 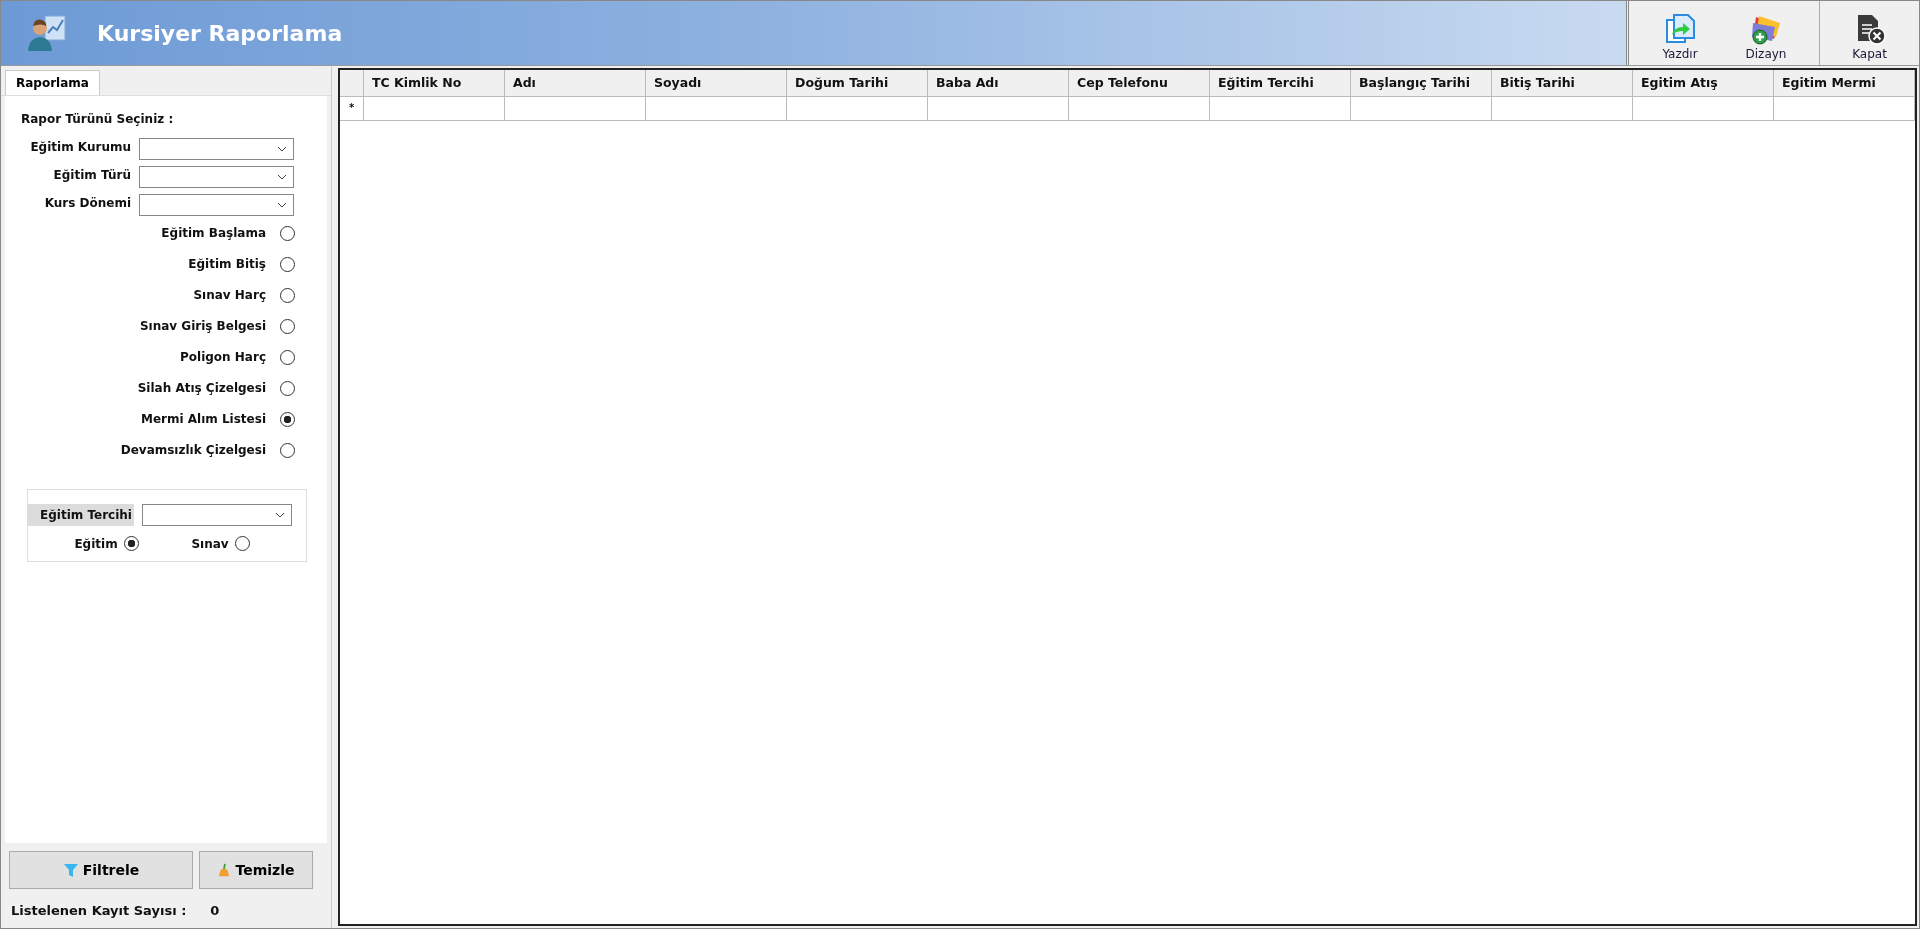 I want to click on radio-label: Mermi Alım Listesi, so click(x=203, y=419).